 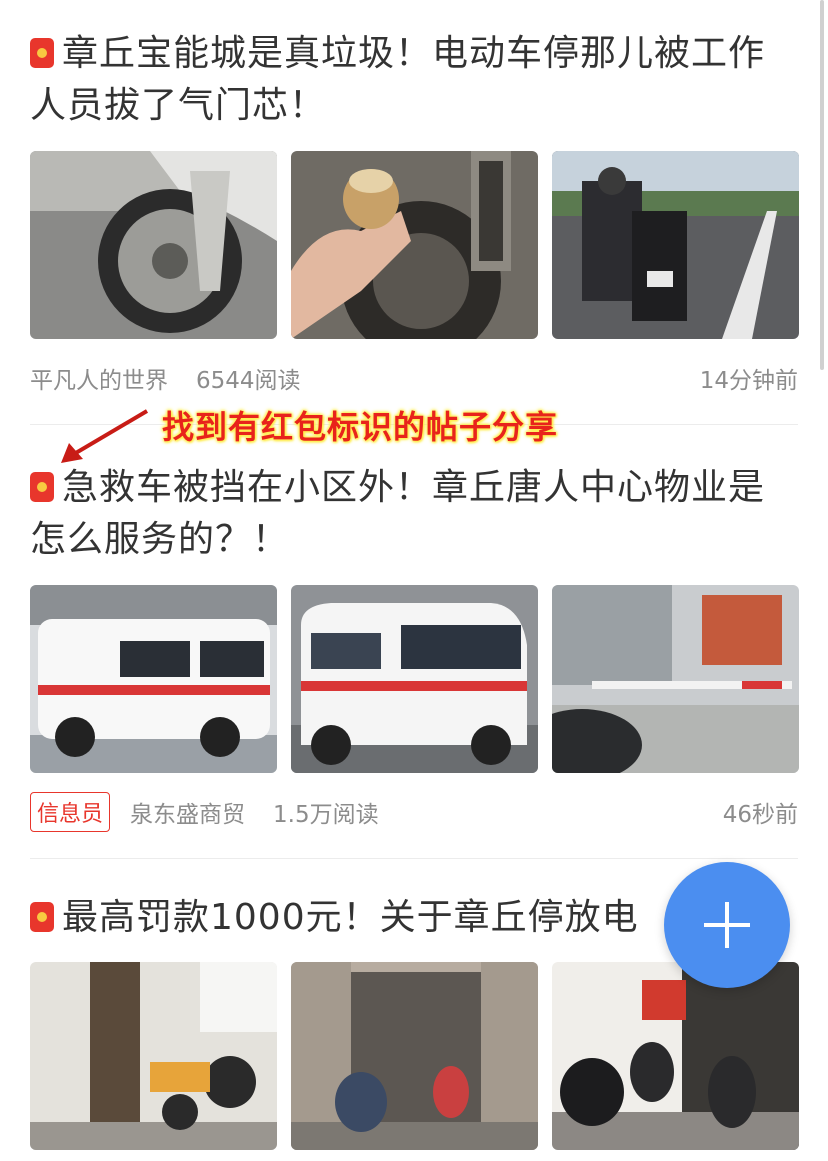 I want to click on author-name: 平凡人的世界, so click(x=99, y=378).